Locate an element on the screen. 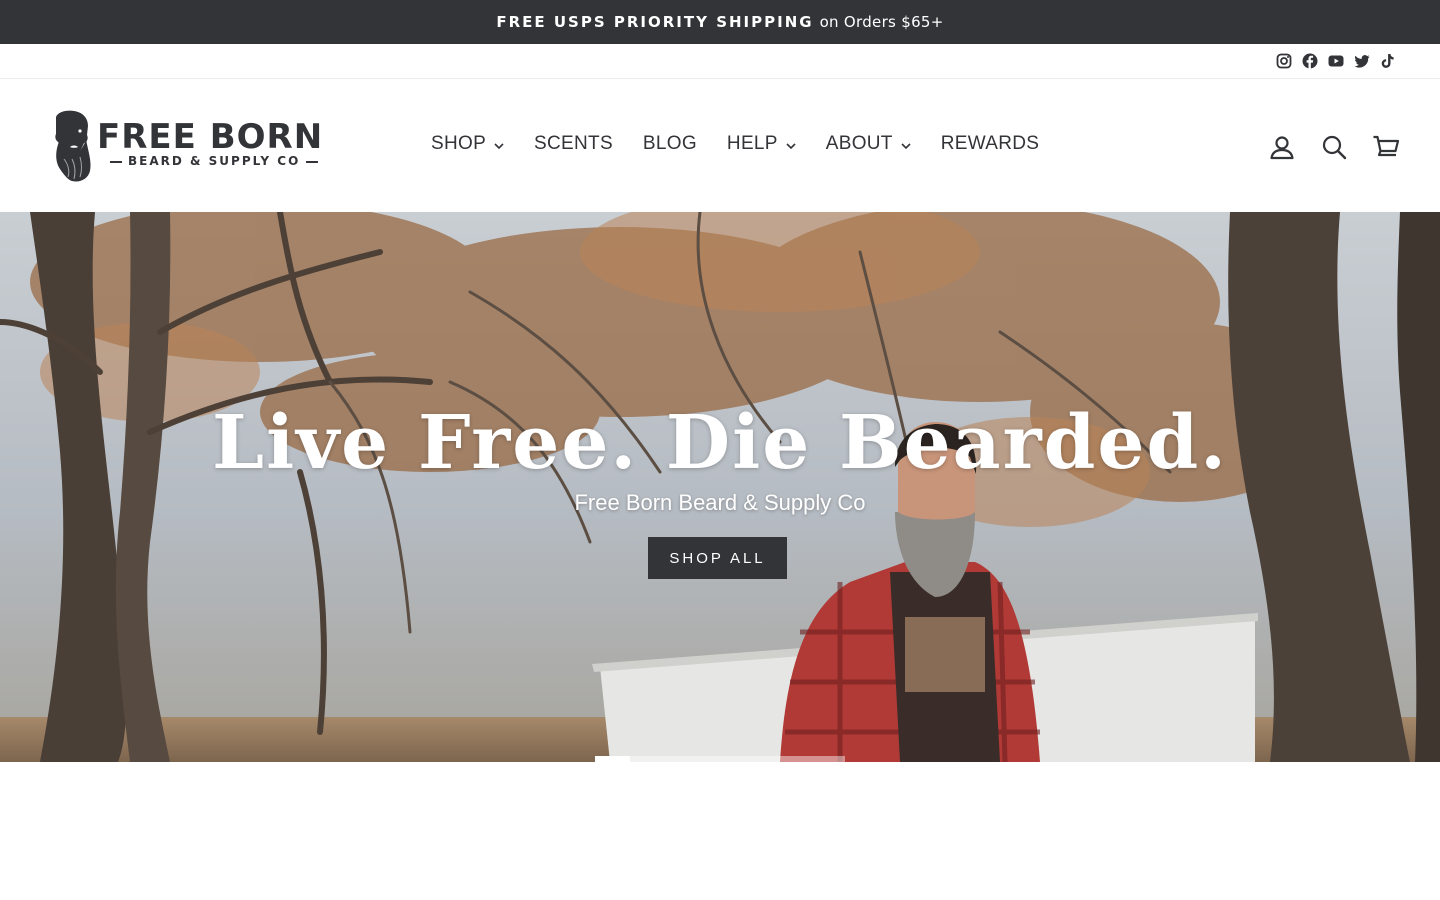 This screenshot has height=900, width=1440. nav-item-scents: SCENTS is located at coordinates (573, 144).